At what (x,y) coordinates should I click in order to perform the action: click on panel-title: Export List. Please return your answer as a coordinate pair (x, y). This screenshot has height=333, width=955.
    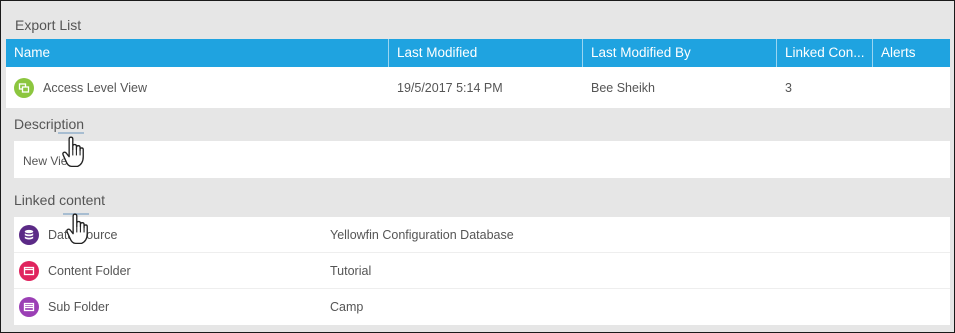
    Looking at the image, I should click on (478, 23).